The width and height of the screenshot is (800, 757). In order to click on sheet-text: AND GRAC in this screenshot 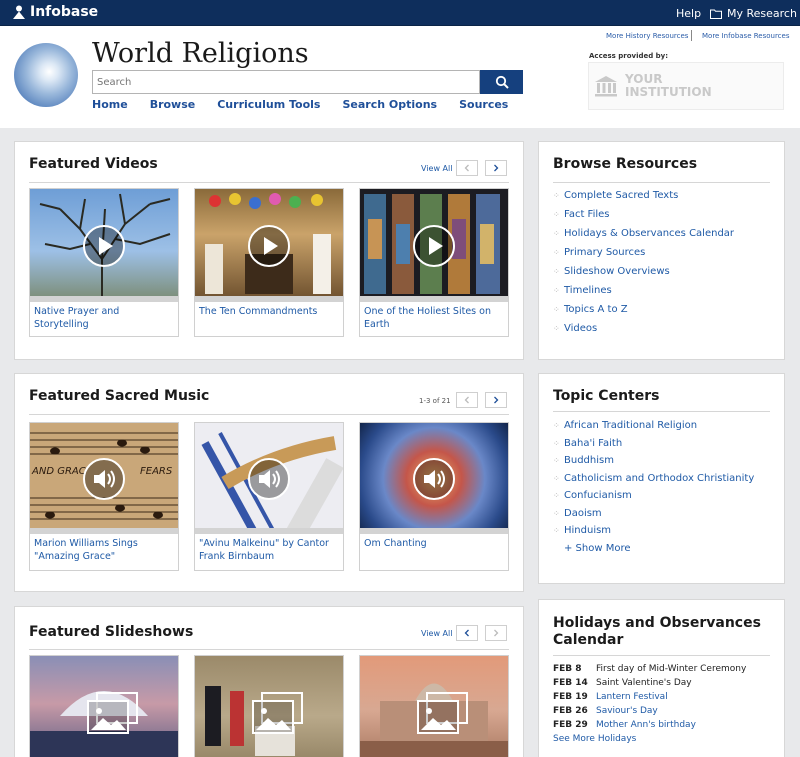, I will do `click(59, 471)`.